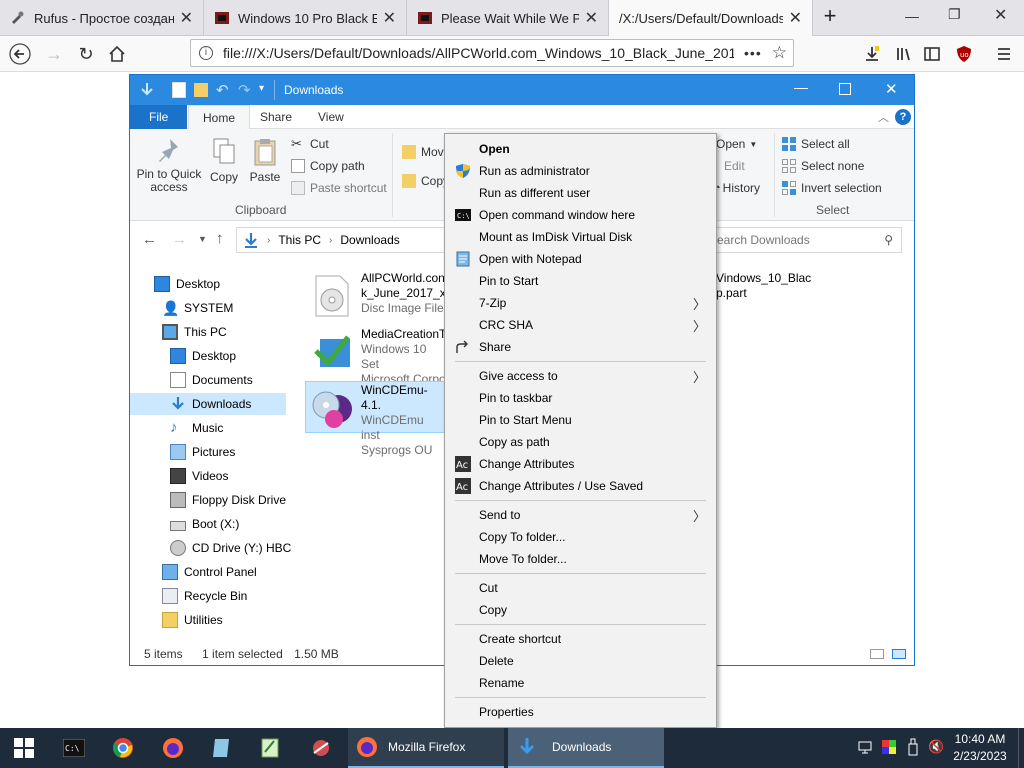  What do you see at coordinates (912, 16) in the screenshot?
I see `minimize-window-button: —` at bounding box center [912, 16].